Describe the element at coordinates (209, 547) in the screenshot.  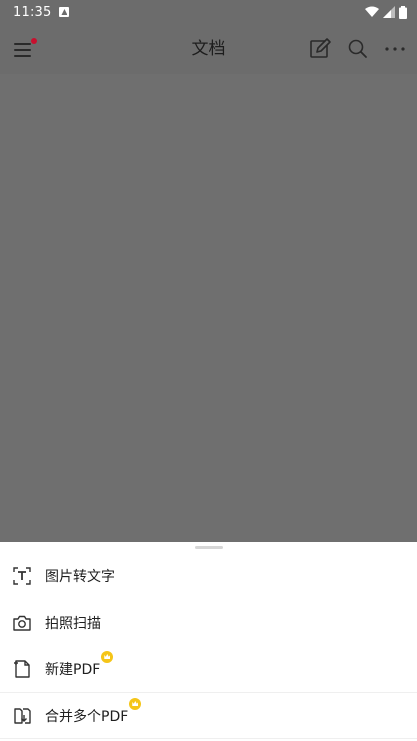
I see `sheet-drag-handle` at that location.